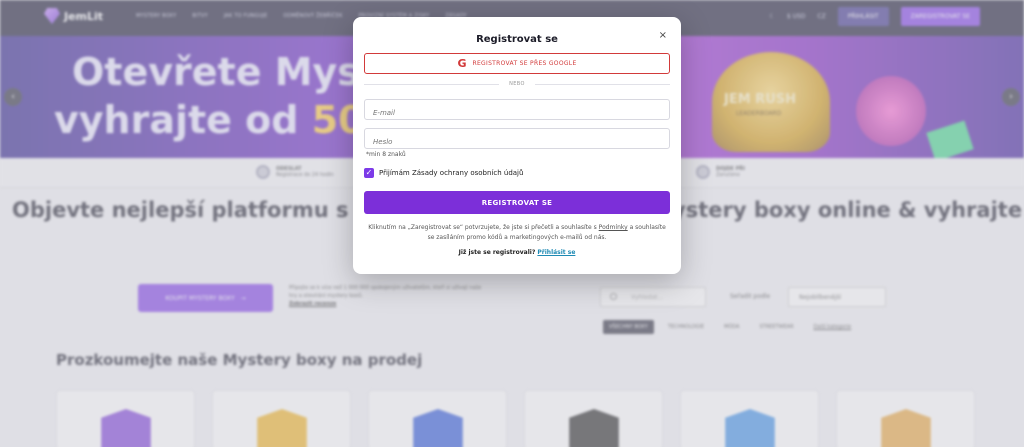 Image resolution: width=1024 pixels, height=447 pixels. What do you see at coordinates (451, 173) in the screenshot?
I see `privacy-checkbox-label: Přijímám Zásady ochrany osobních údajů` at bounding box center [451, 173].